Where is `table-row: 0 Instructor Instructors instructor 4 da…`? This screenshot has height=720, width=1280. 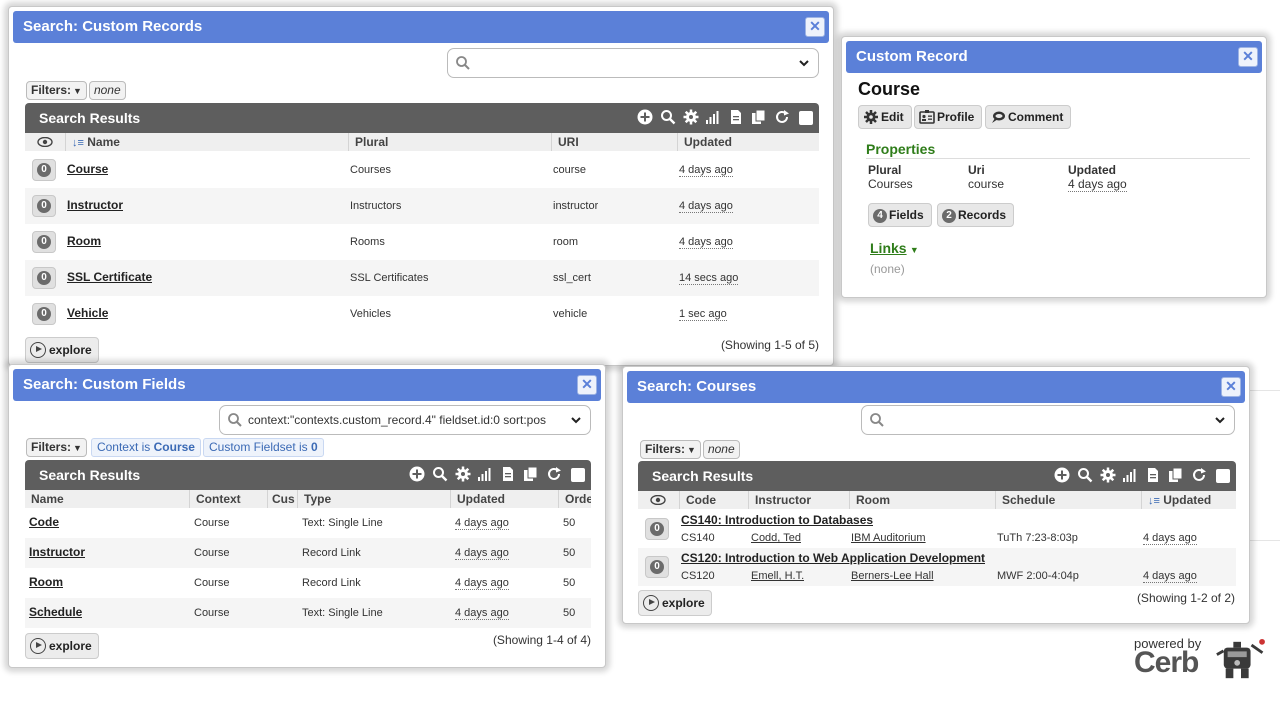
table-row: 0 Instructor Instructors instructor 4 da… is located at coordinates (422, 206).